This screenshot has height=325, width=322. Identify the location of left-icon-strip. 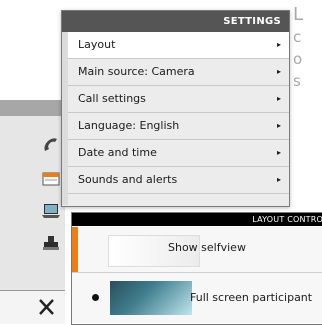
(32, 212).